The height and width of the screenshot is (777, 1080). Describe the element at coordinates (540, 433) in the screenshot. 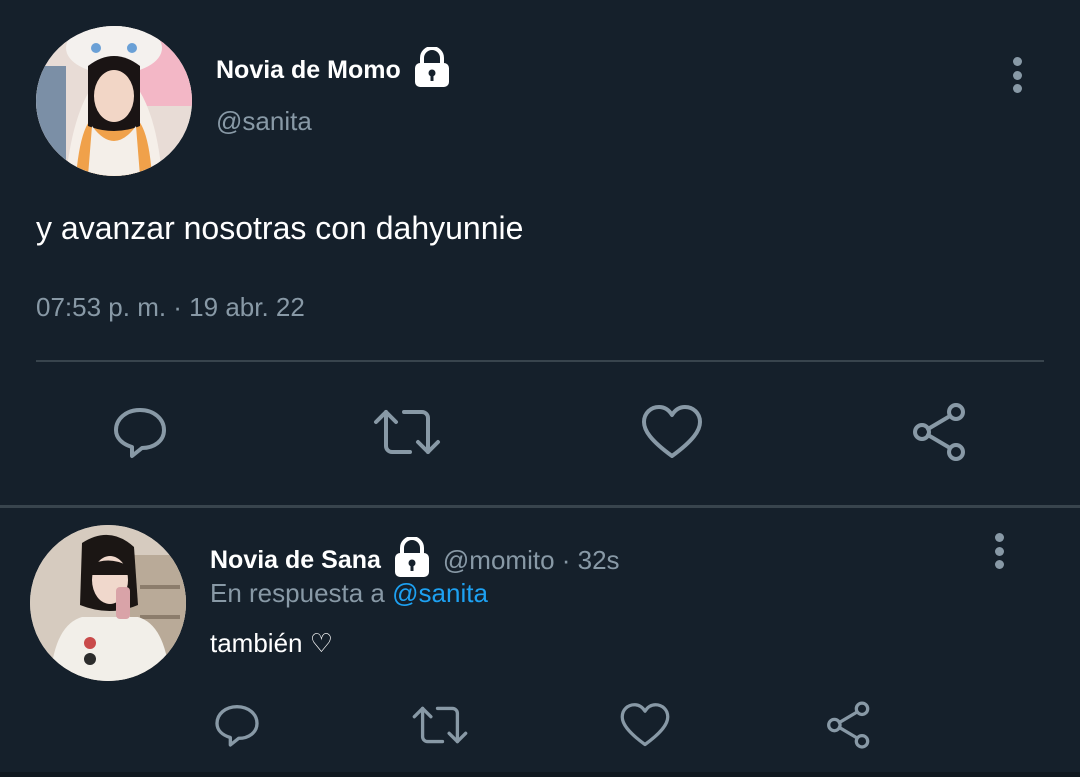

I see `tweet-action-bar` at that location.